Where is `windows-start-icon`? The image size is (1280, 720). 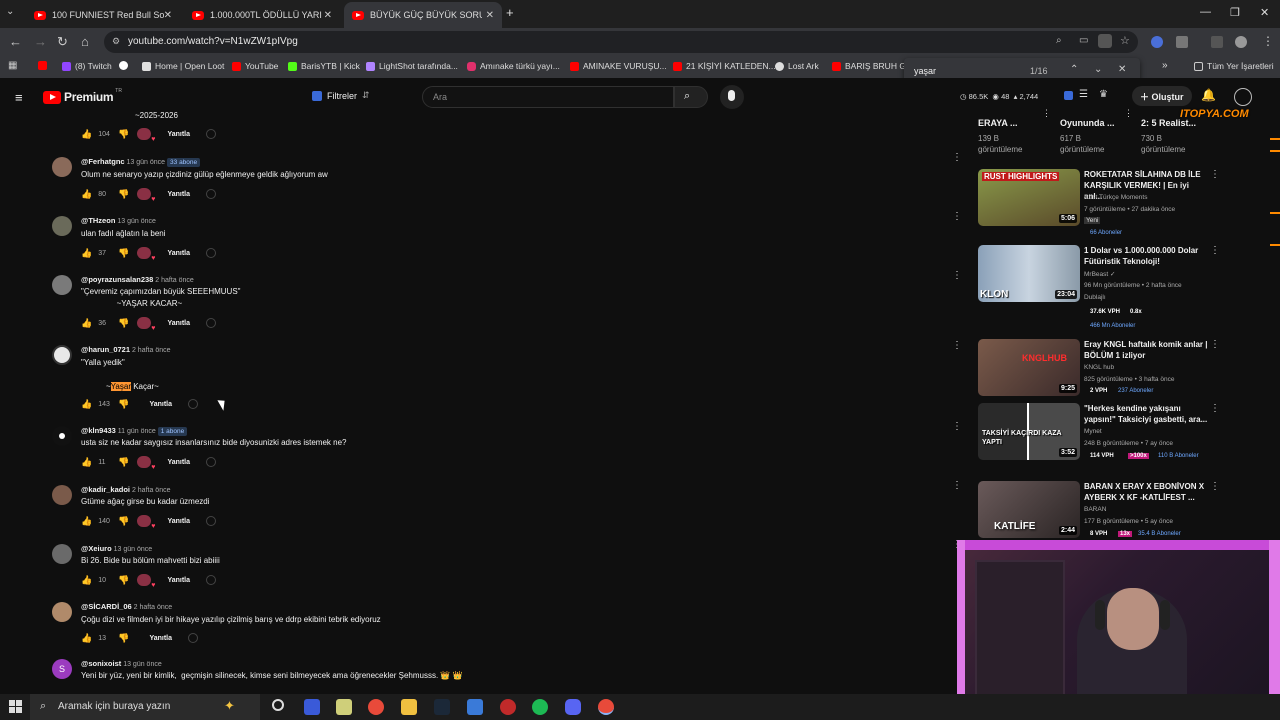 windows-start-icon is located at coordinates (15, 706).